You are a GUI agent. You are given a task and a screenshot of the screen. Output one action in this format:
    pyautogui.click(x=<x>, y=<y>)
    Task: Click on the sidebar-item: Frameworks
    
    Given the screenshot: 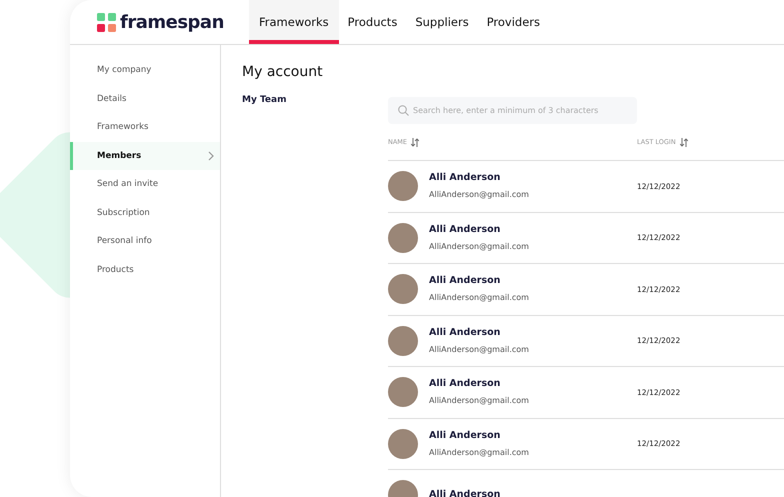 What is the action you would take?
    pyautogui.click(x=145, y=127)
    